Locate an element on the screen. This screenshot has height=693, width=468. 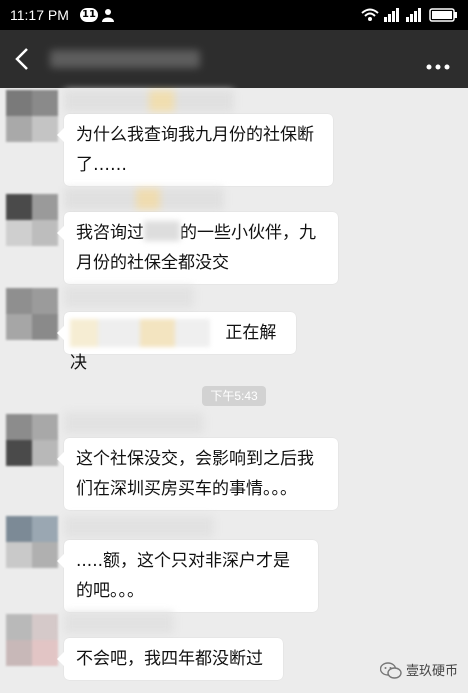
message-text: 不会吧，我四年都没断过 is located at coordinates (169, 659).